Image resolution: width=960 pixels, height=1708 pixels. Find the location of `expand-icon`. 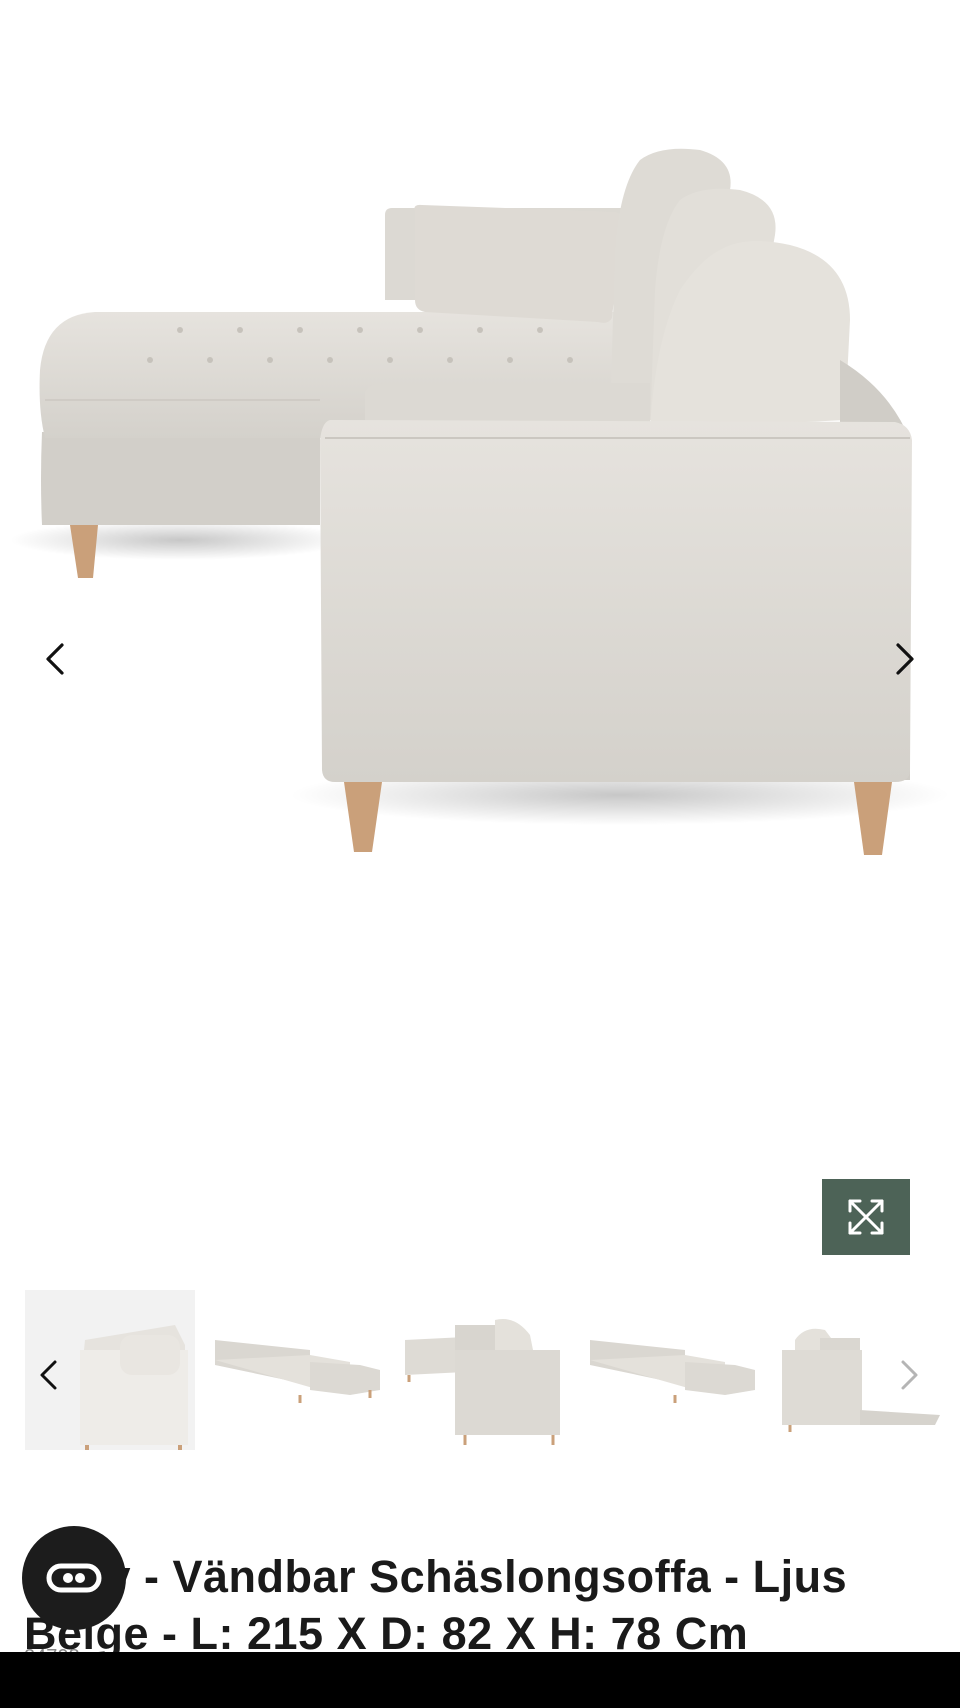

expand-icon is located at coordinates (866, 1217).